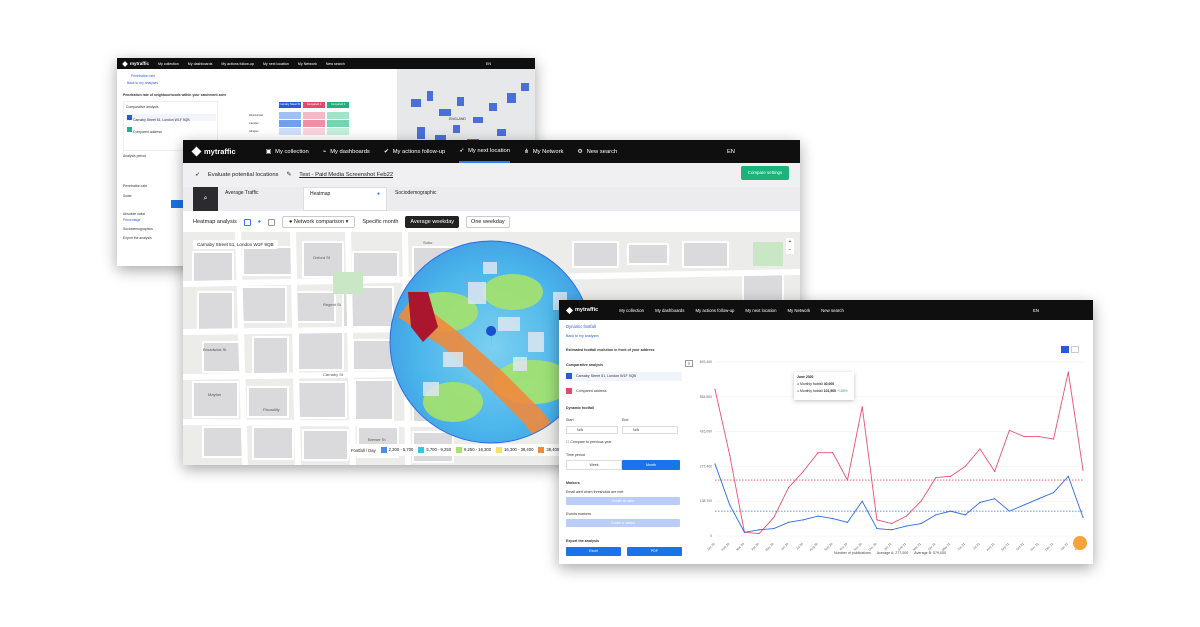 This screenshot has height=627, width=1200. What do you see at coordinates (790, 250) in the screenshot?
I see `zoom-out-icon: −` at bounding box center [790, 250].